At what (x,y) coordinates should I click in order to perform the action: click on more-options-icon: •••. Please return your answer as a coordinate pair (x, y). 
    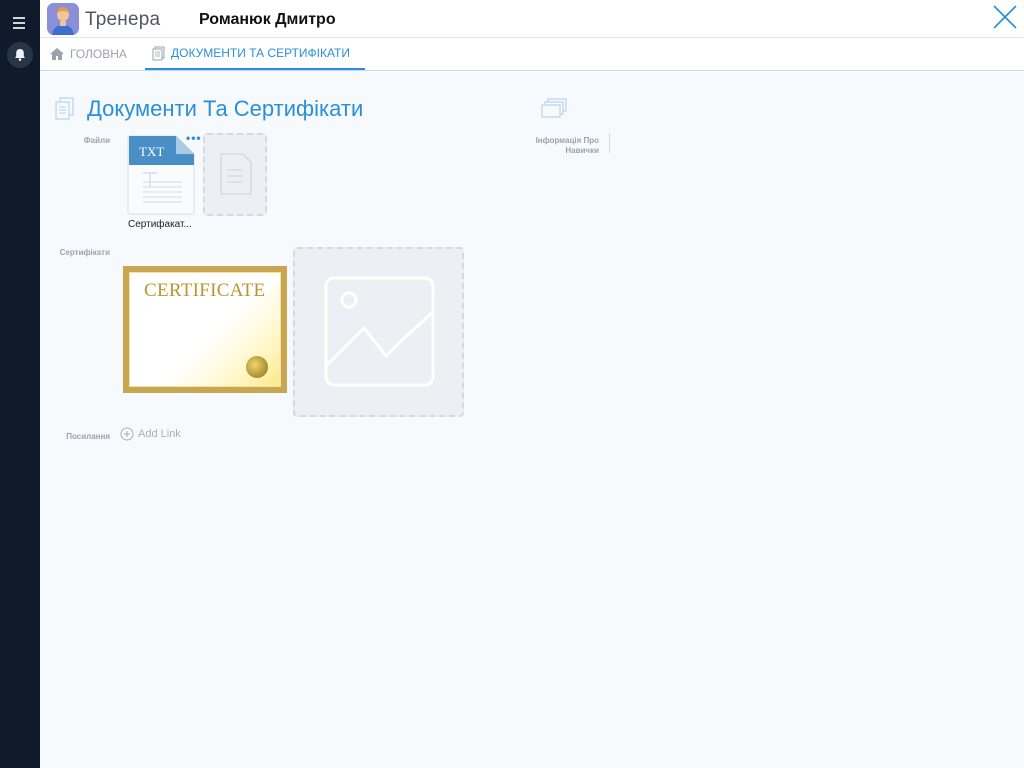
    Looking at the image, I should click on (194, 138).